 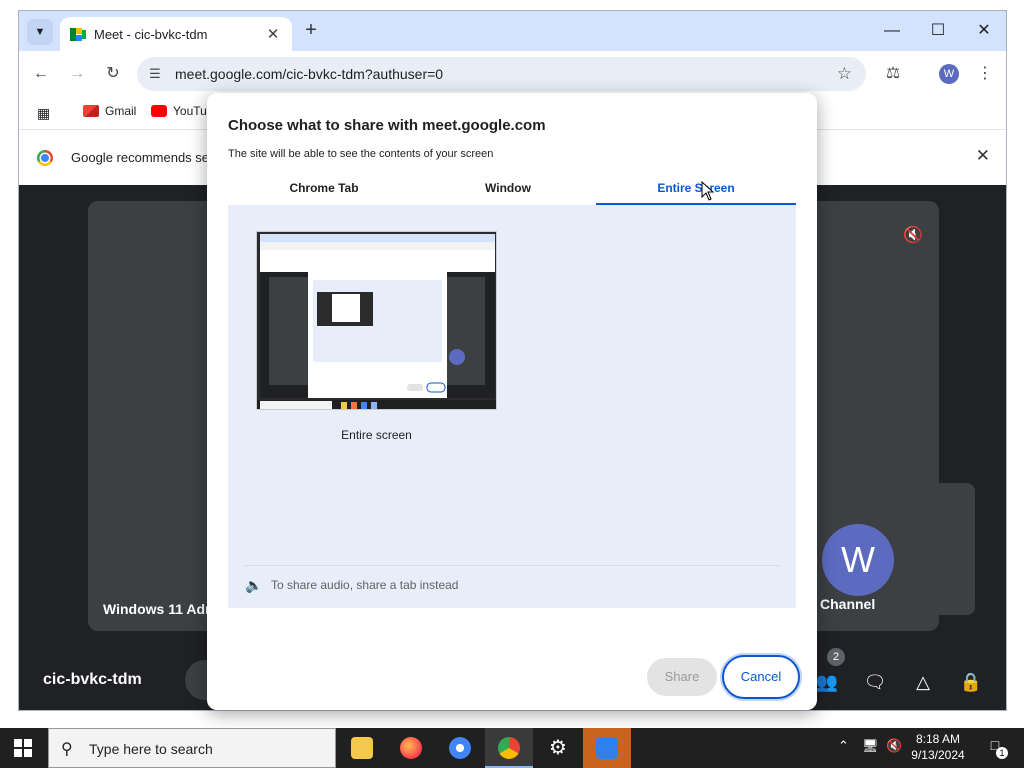 What do you see at coordinates (121, 111) in the screenshot?
I see `bookmark-label: Gmail` at bounding box center [121, 111].